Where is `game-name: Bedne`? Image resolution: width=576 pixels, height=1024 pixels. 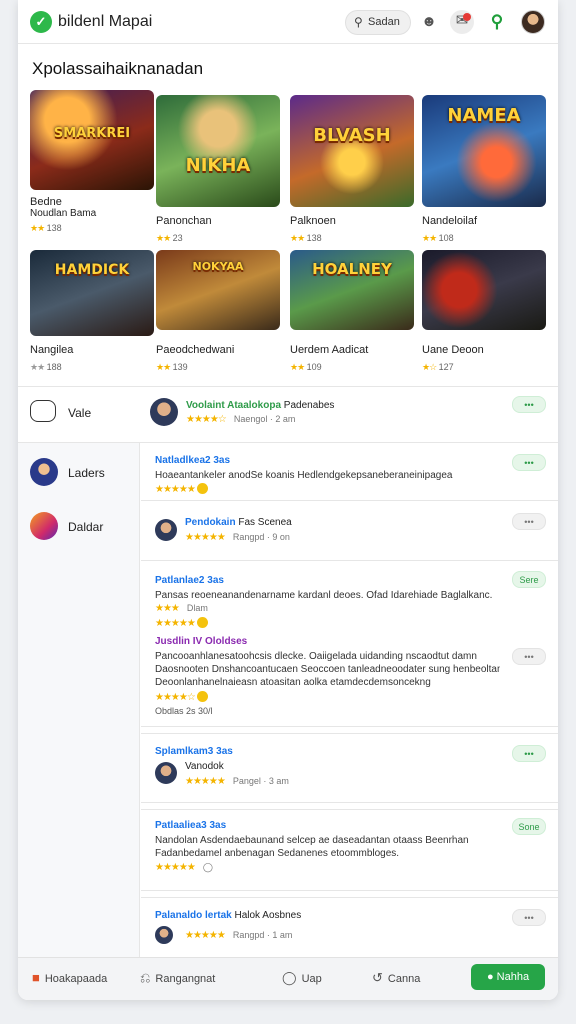
game-name: Bedne is located at coordinates (46, 202).